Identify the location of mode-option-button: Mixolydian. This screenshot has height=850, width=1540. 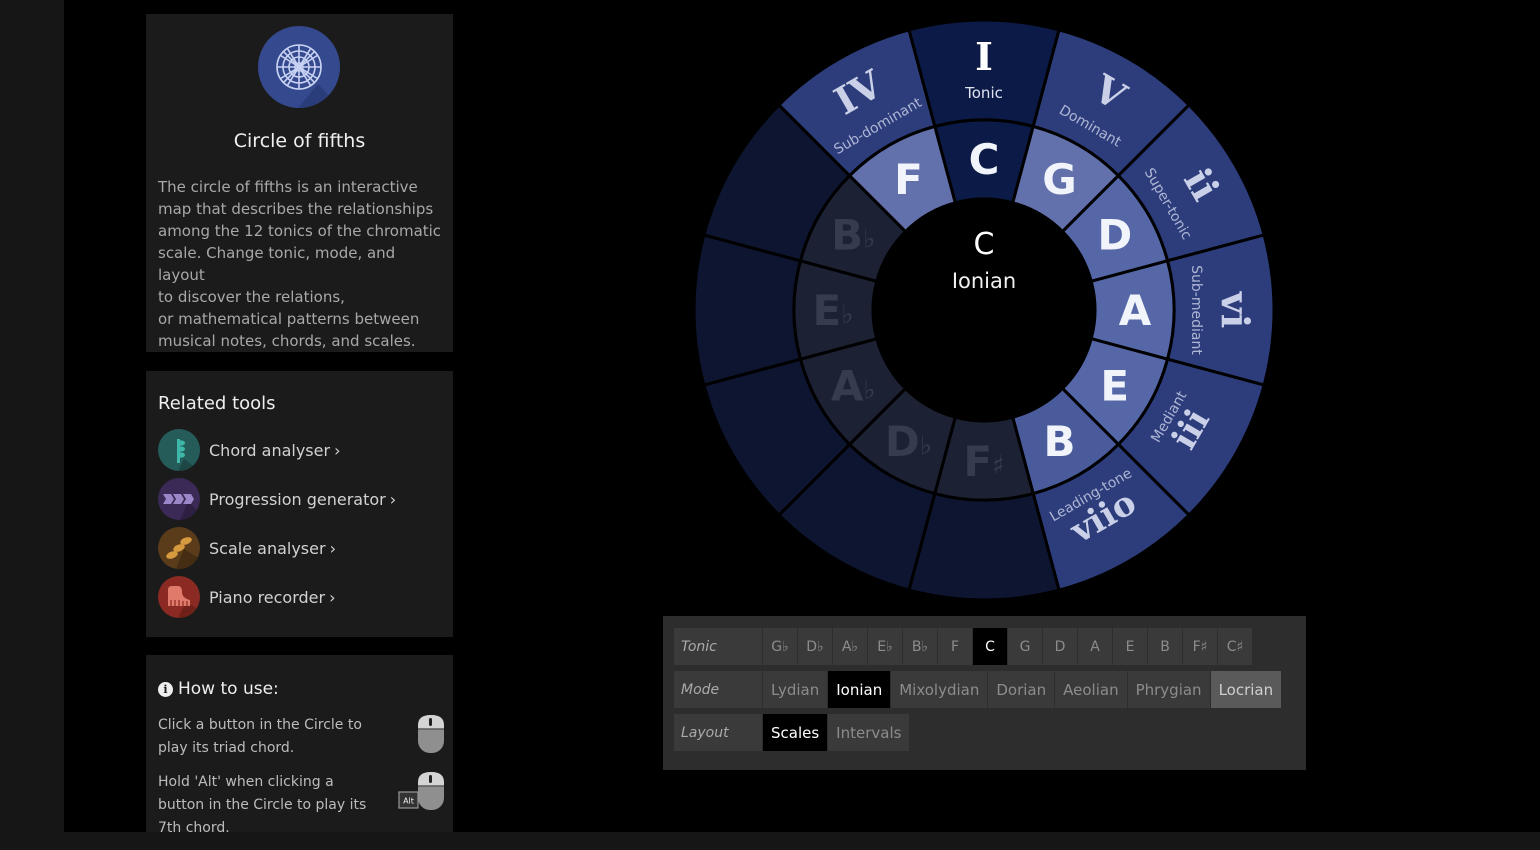
(939, 689).